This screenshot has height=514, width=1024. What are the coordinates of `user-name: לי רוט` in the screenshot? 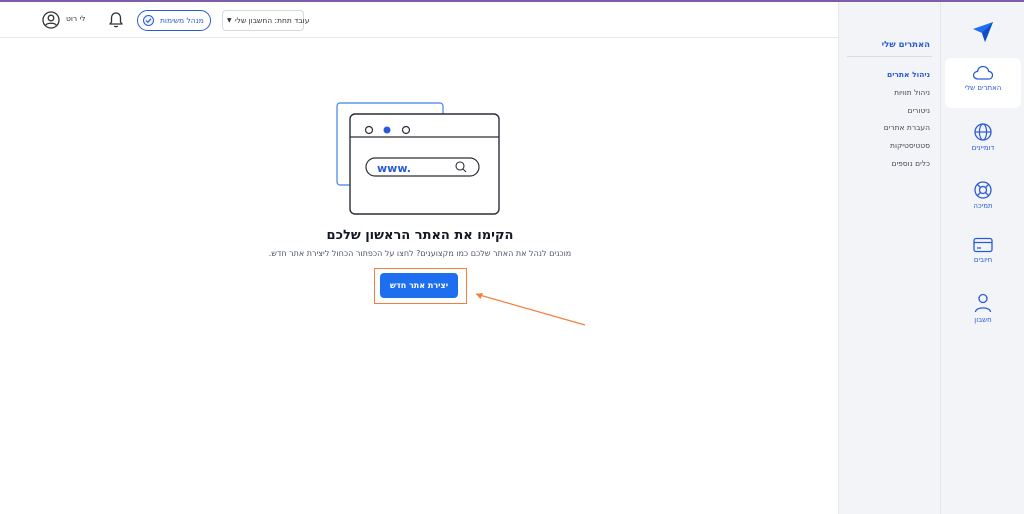 It's located at (75, 18).